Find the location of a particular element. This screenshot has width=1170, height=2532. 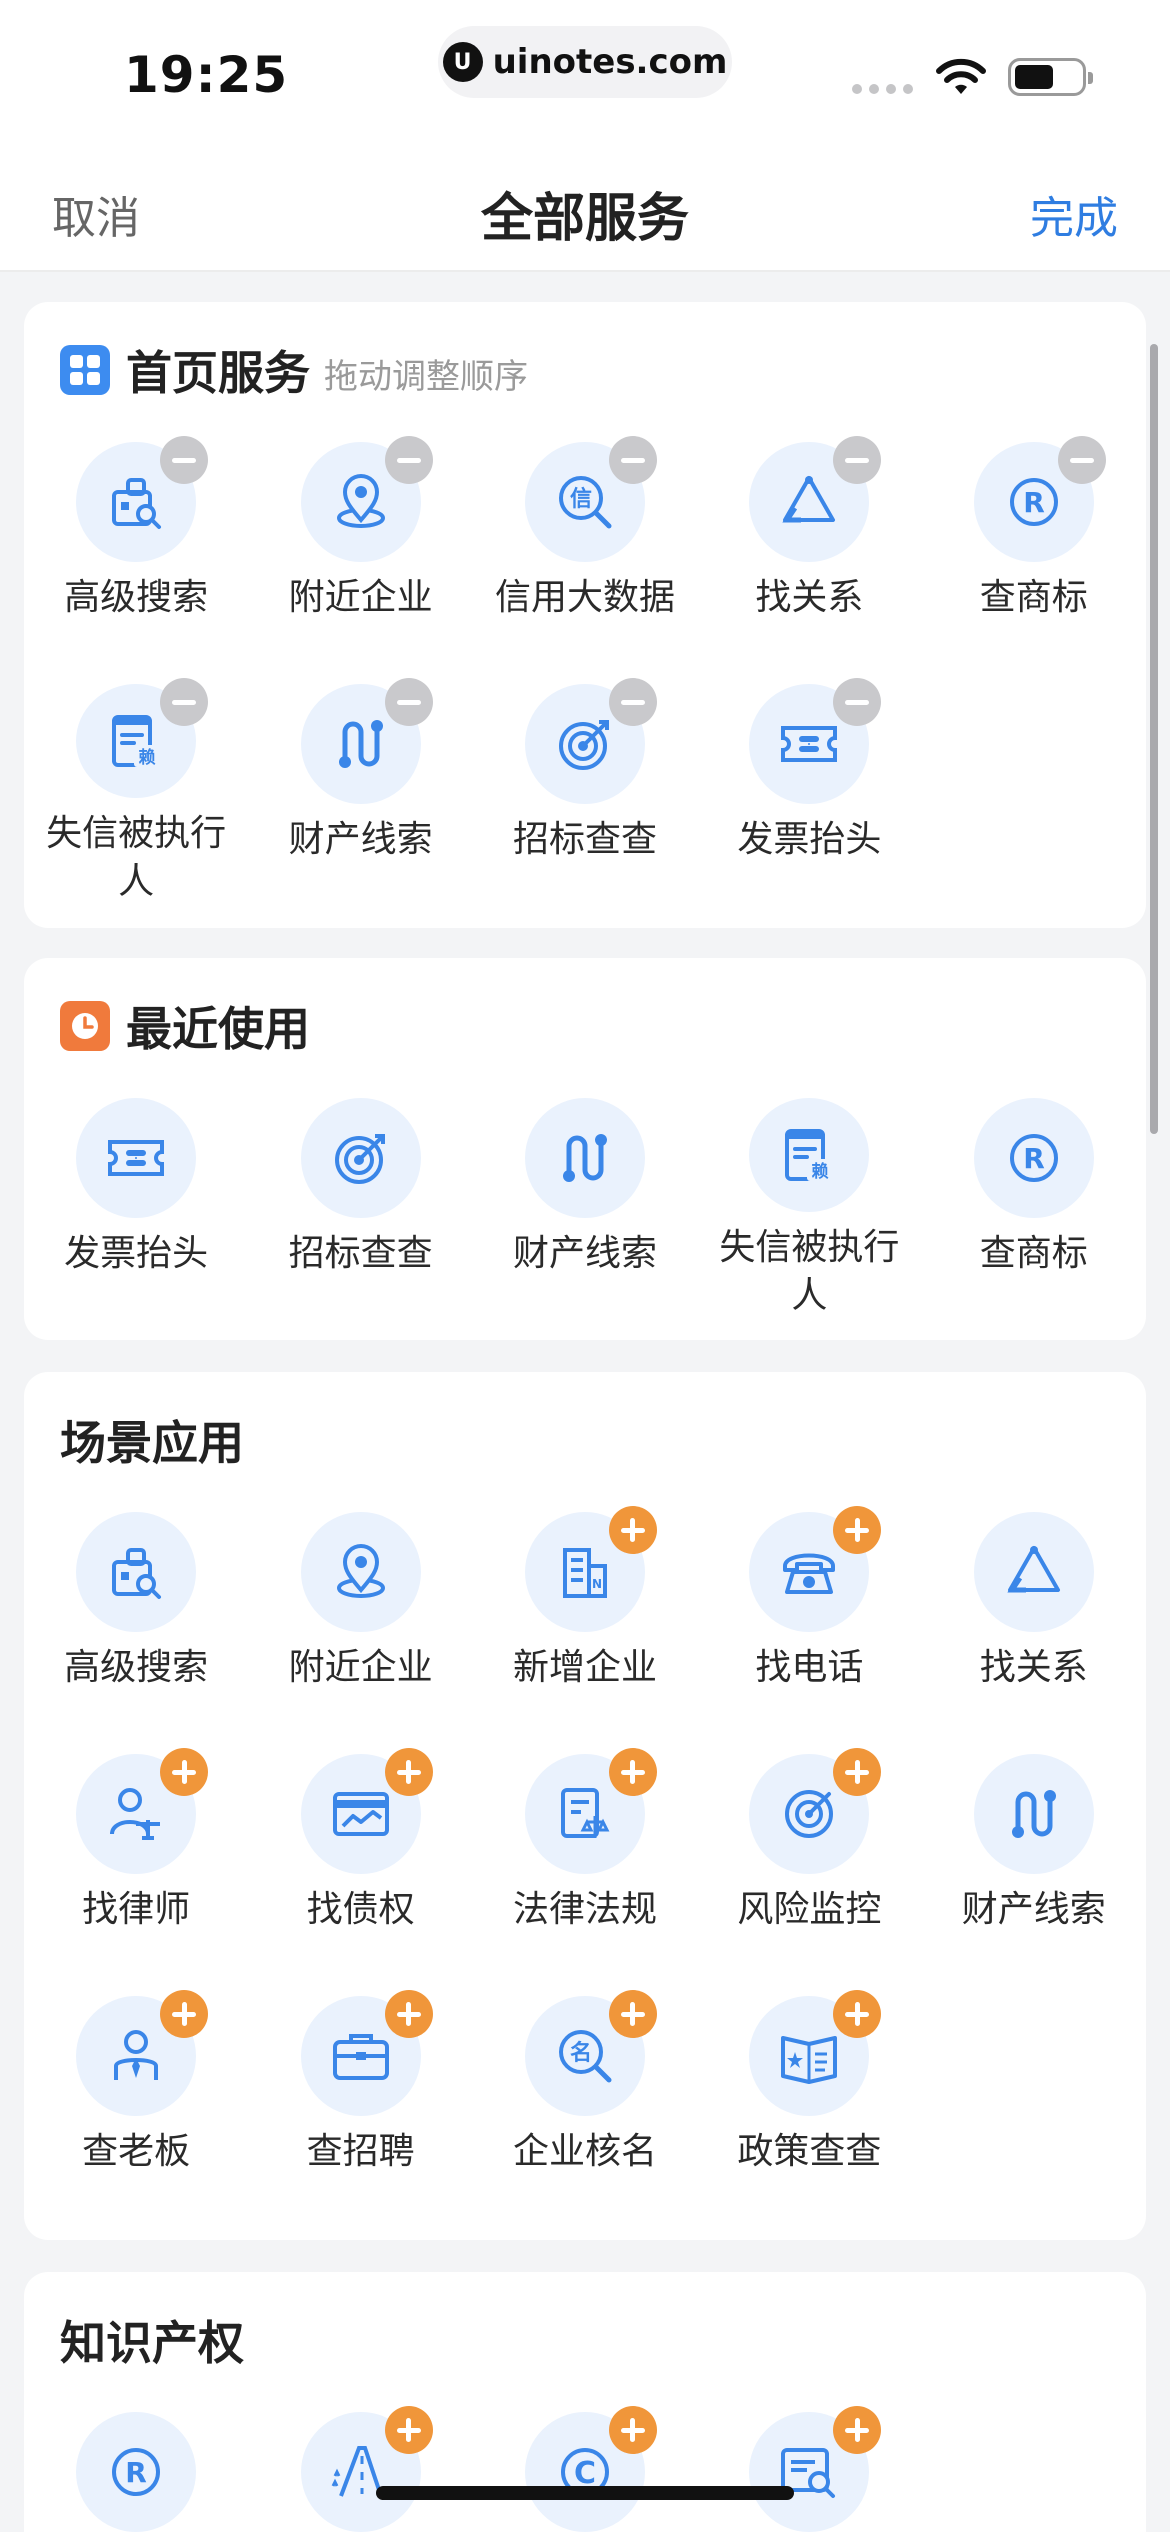

lawyer-icon is located at coordinates (142, 1811).